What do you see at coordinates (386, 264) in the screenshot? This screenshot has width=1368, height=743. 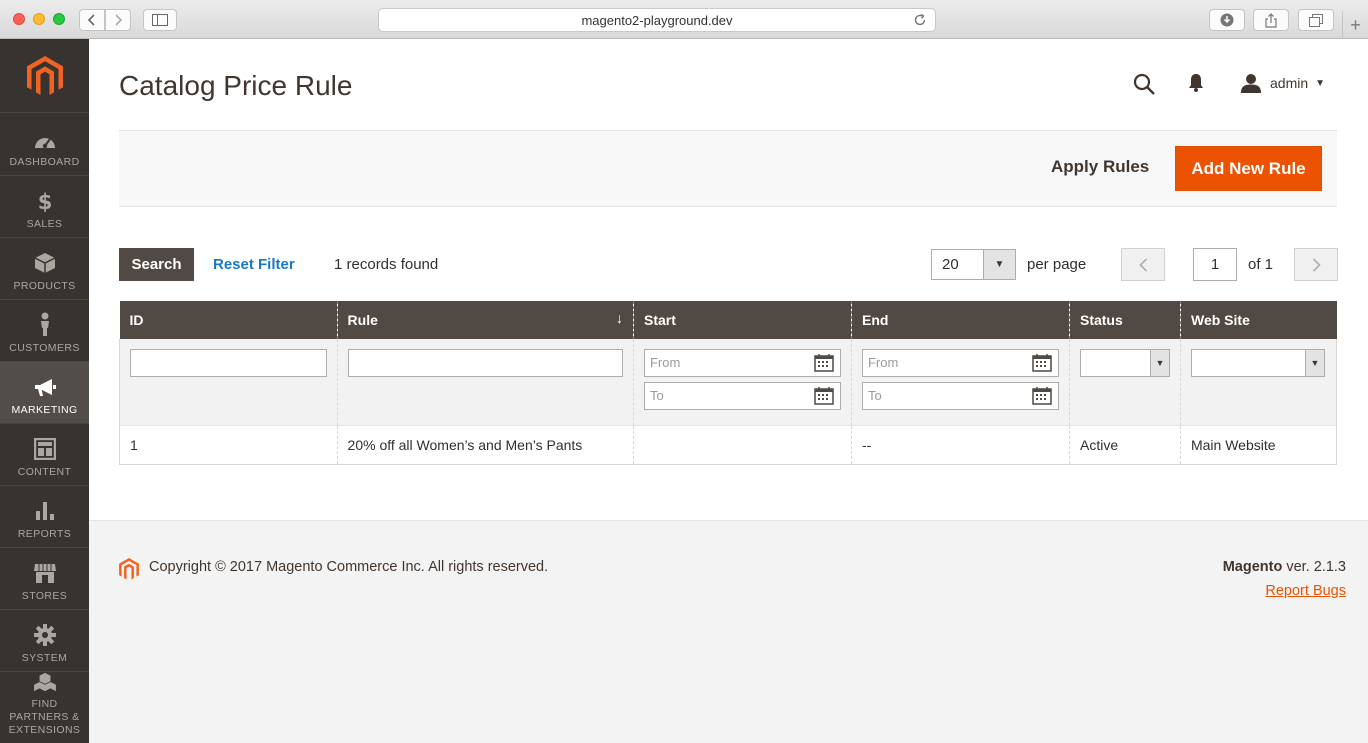 I see `records-count: 1 records found` at bounding box center [386, 264].